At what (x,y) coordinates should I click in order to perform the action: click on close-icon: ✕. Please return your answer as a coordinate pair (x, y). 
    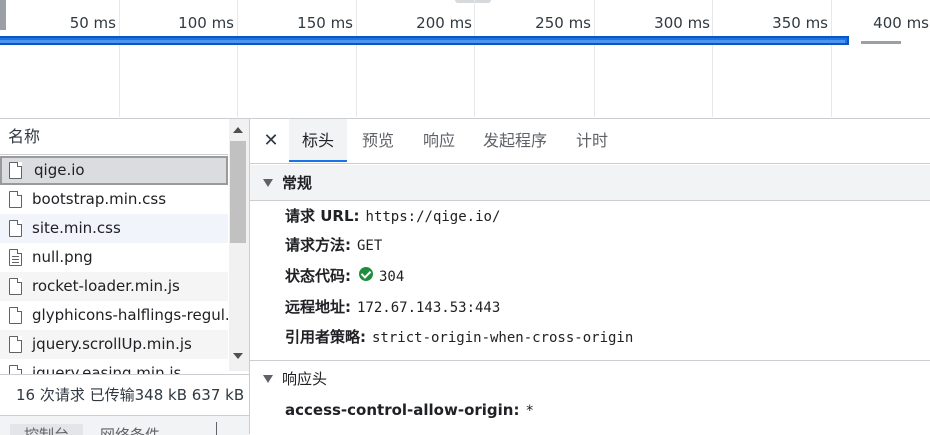
    Looking at the image, I should click on (271, 140).